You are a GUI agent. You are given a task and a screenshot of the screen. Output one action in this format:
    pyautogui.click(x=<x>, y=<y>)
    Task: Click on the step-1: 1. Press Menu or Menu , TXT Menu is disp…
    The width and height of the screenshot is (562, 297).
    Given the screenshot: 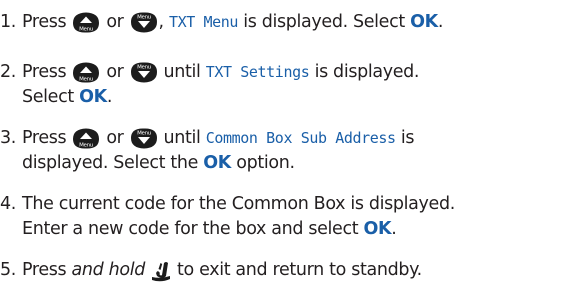 What is the action you would take?
    pyautogui.click(x=281, y=22)
    